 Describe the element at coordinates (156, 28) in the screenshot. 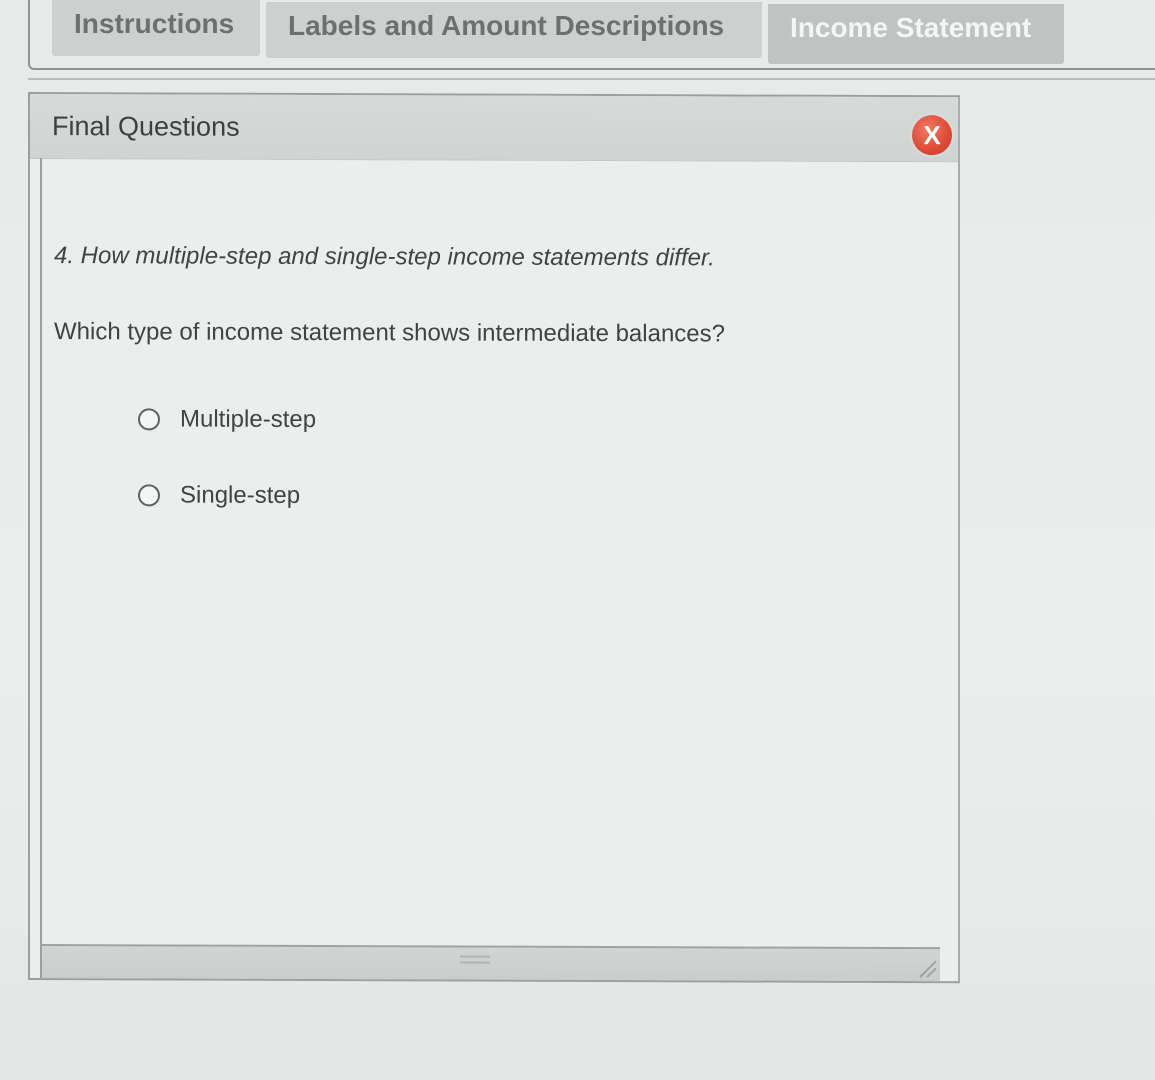

I see `tab-instructions: Instructions` at that location.